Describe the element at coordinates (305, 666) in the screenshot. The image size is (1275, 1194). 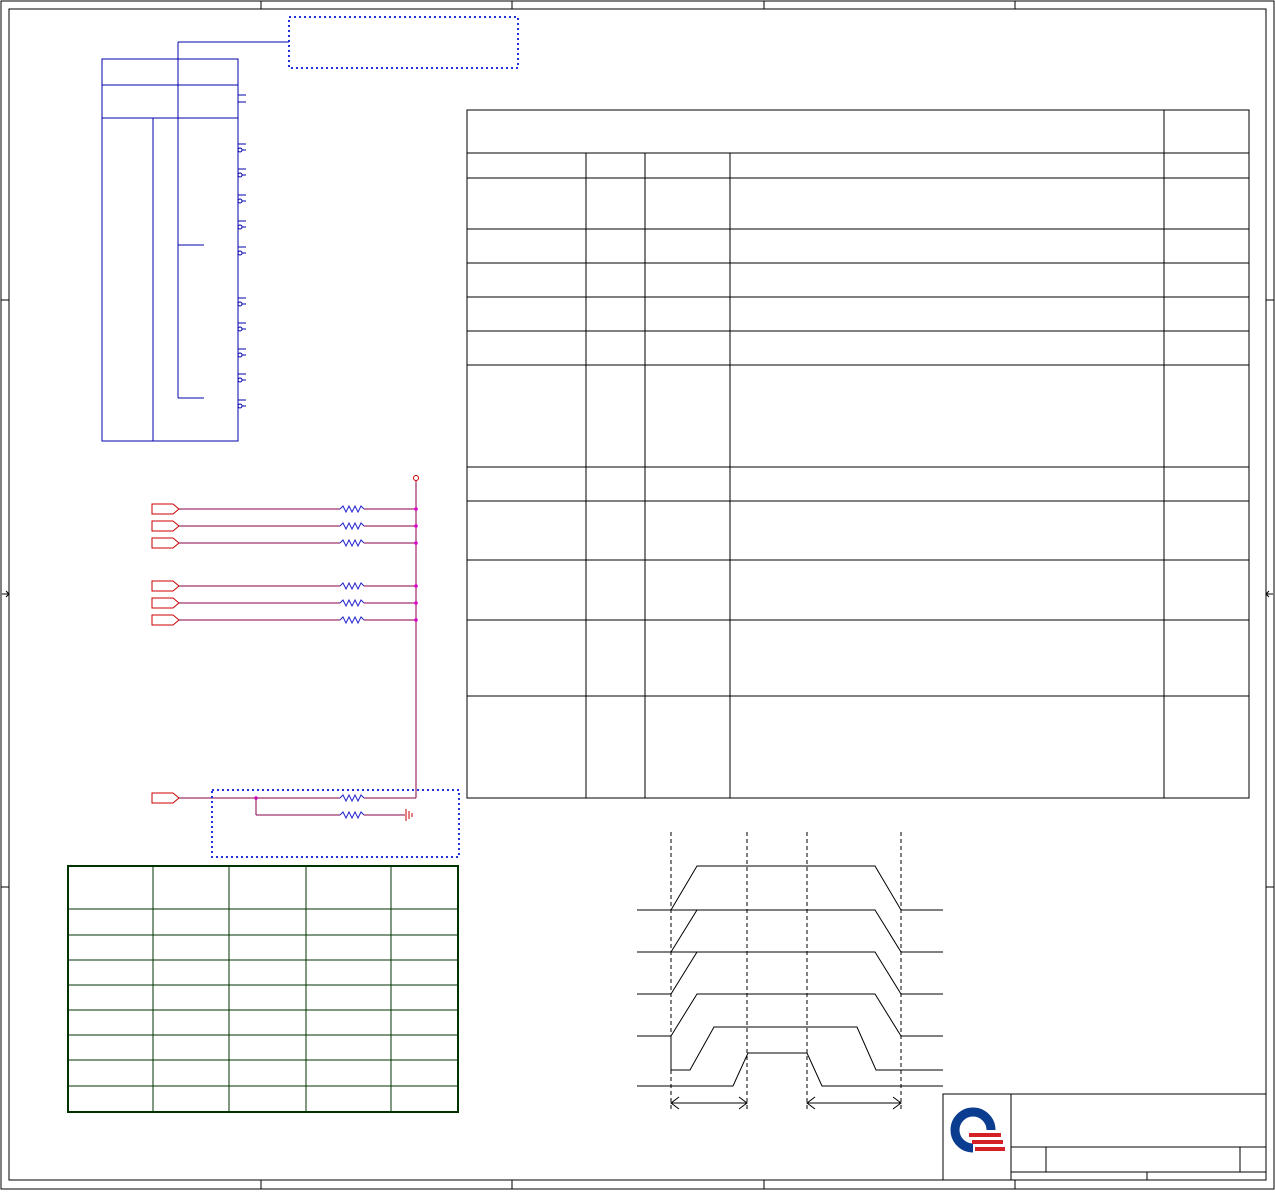
I see `pullup-network` at that location.